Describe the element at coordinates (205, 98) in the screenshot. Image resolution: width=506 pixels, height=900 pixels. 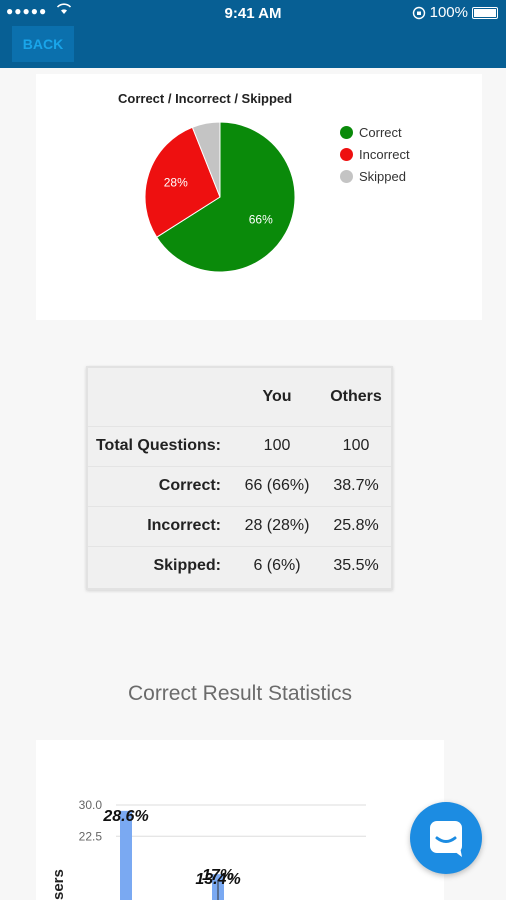
I see `pie-chart-title: Correct / Incorrect / Skipped` at that location.